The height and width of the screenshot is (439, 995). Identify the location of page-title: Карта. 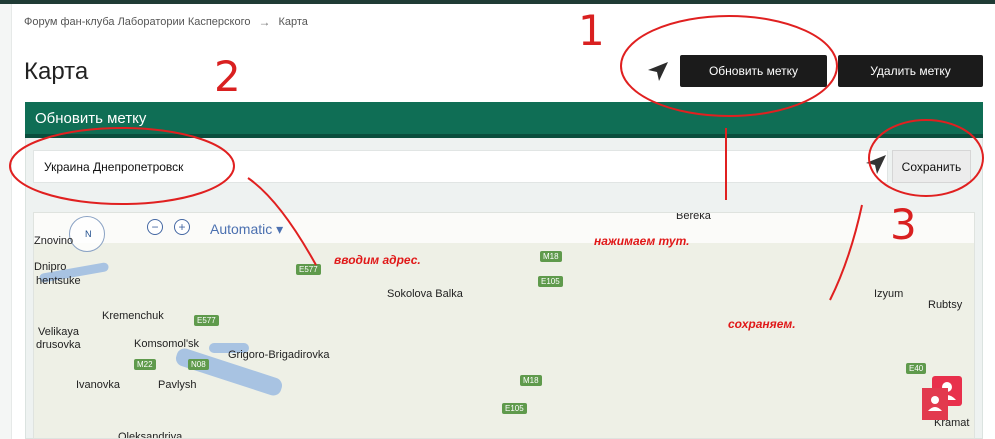
(56, 71).